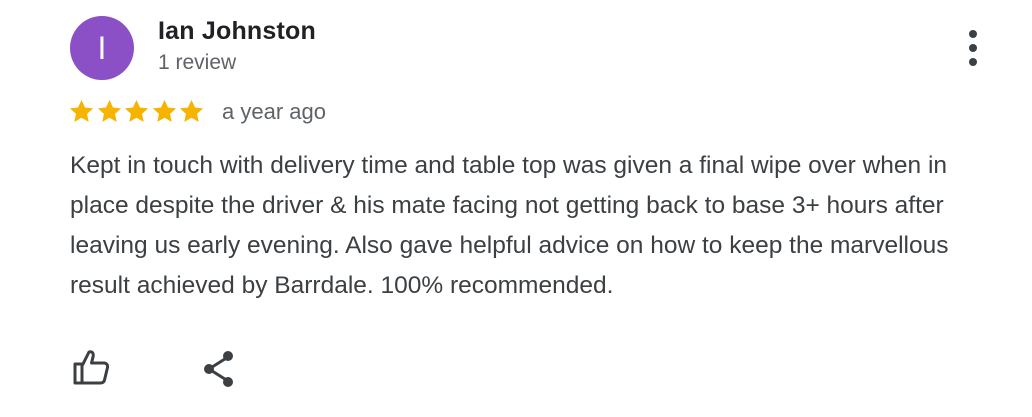 This screenshot has height=417, width=1032. Describe the element at coordinates (91, 368) in the screenshot. I see `like-icon` at that location.